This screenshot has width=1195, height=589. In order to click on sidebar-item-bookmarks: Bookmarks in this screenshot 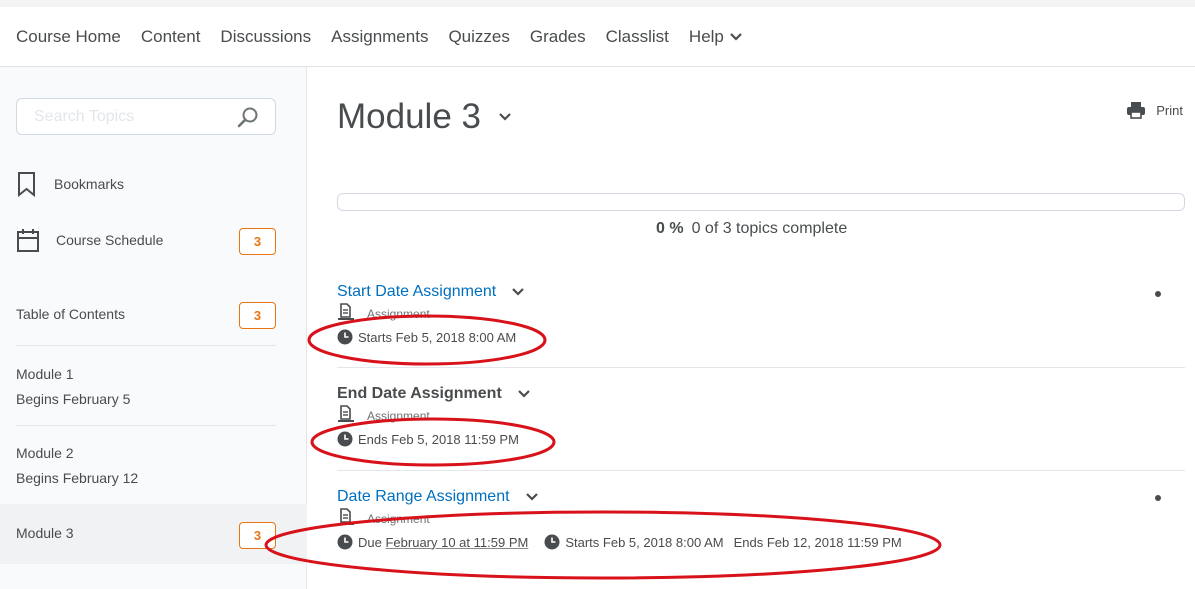, I will do `click(70, 184)`.